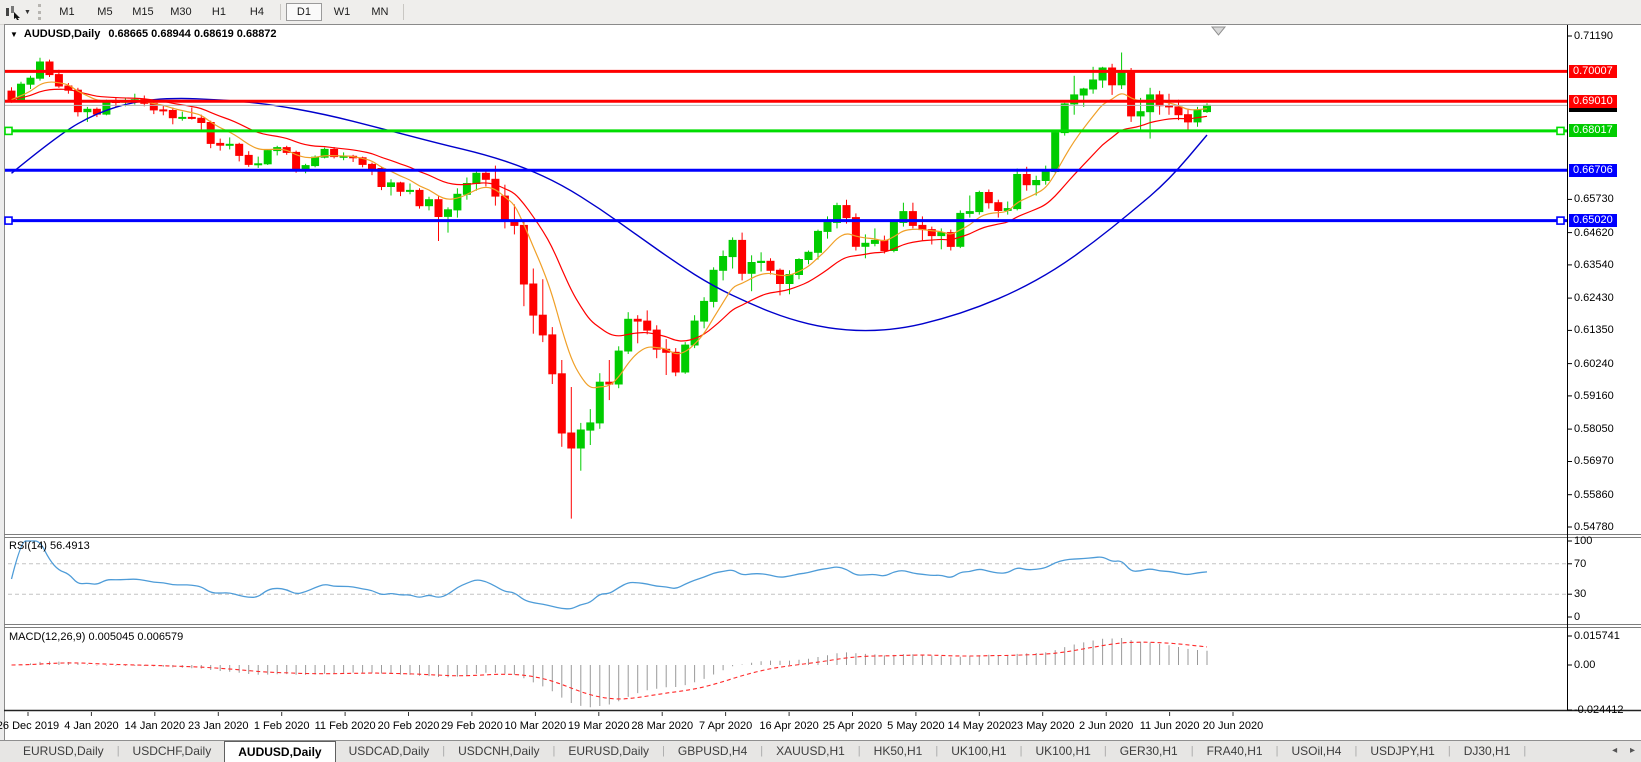 This screenshot has height=762, width=1641. Describe the element at coordinates (1632, 750) in the screenshot. I see `tabs-scroll-right-icon: ▸` at that location.